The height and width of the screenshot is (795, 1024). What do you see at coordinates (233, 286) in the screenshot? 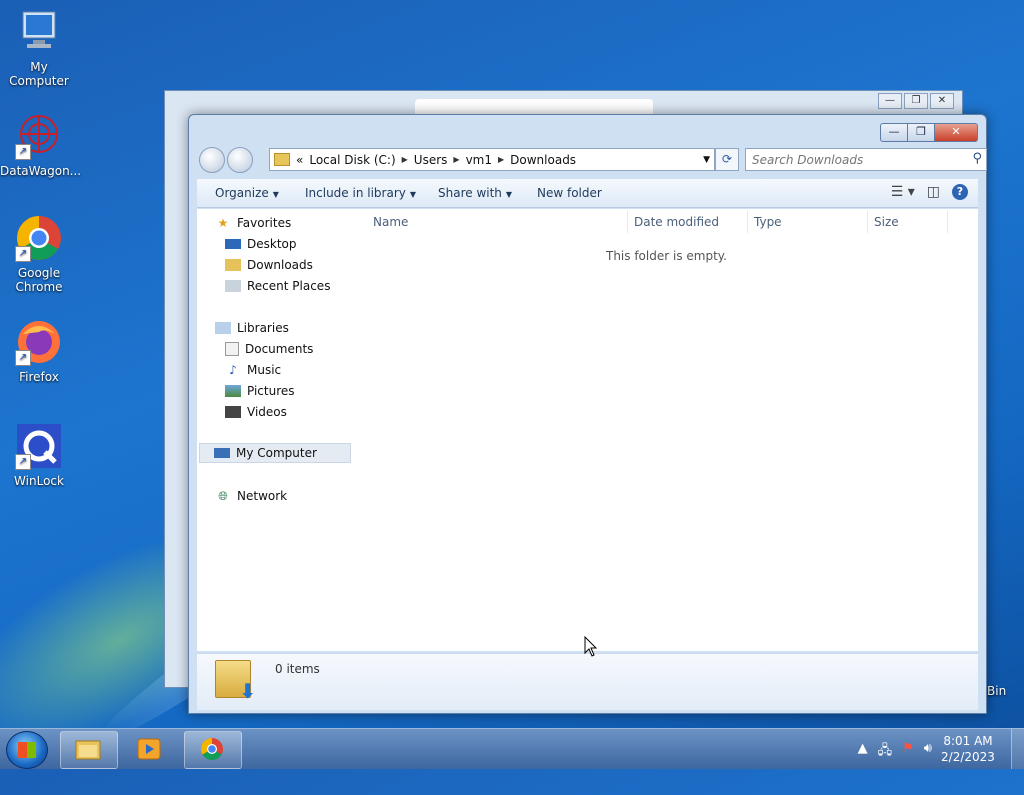
I see `recent-places-icon` at bounding box center [233, 286].